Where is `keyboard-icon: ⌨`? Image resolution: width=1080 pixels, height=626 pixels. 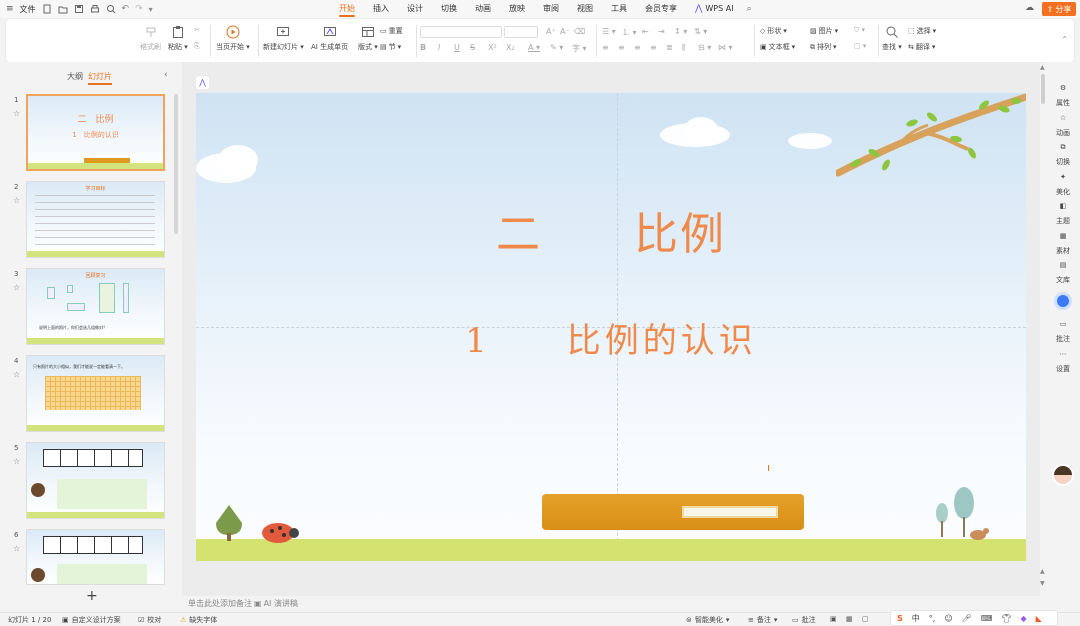
keyboard-icon: ⌨ is located at coordinates (987, 618).